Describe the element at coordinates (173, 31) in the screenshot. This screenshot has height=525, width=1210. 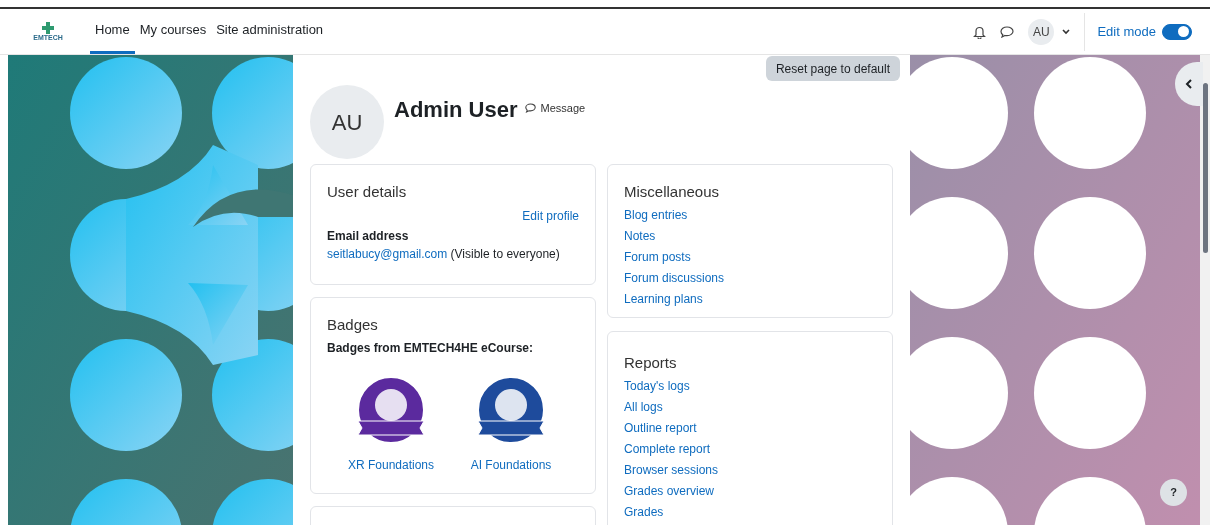
I see `nav-link: My courses` at that location.